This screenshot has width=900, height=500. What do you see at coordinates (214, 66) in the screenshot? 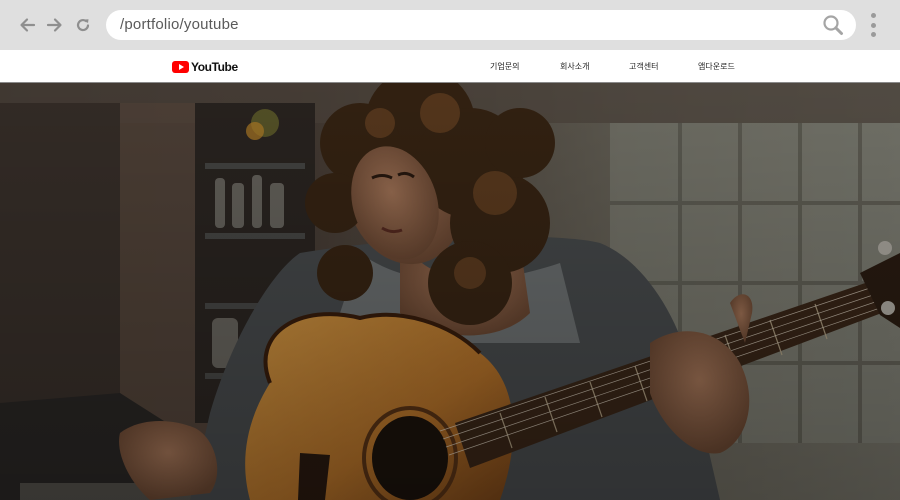
I see `logo-text: YouTube` at bounding box center [214, 66].